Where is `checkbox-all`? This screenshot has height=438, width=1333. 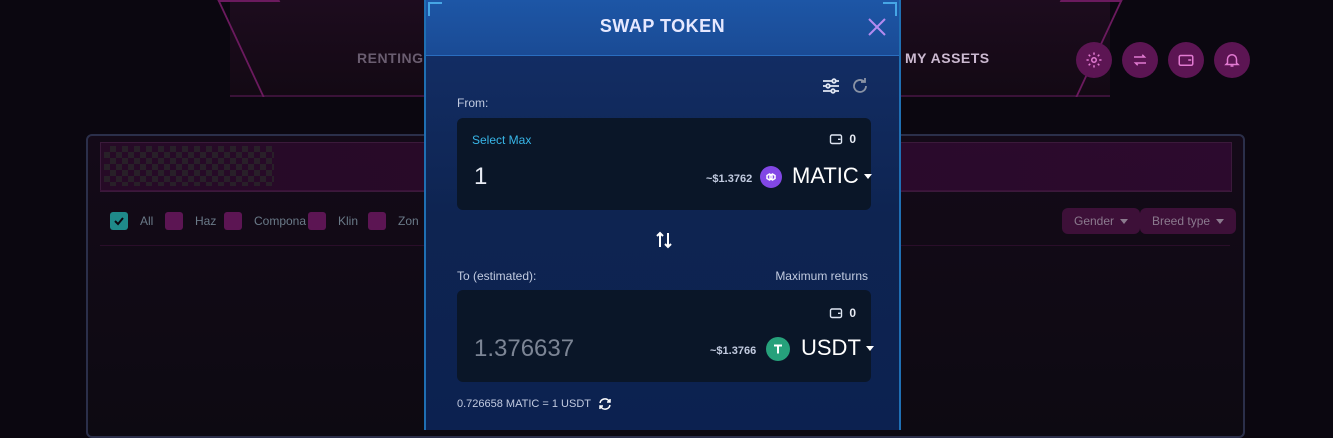
checkbox-all is located at coordinates (119, 221).